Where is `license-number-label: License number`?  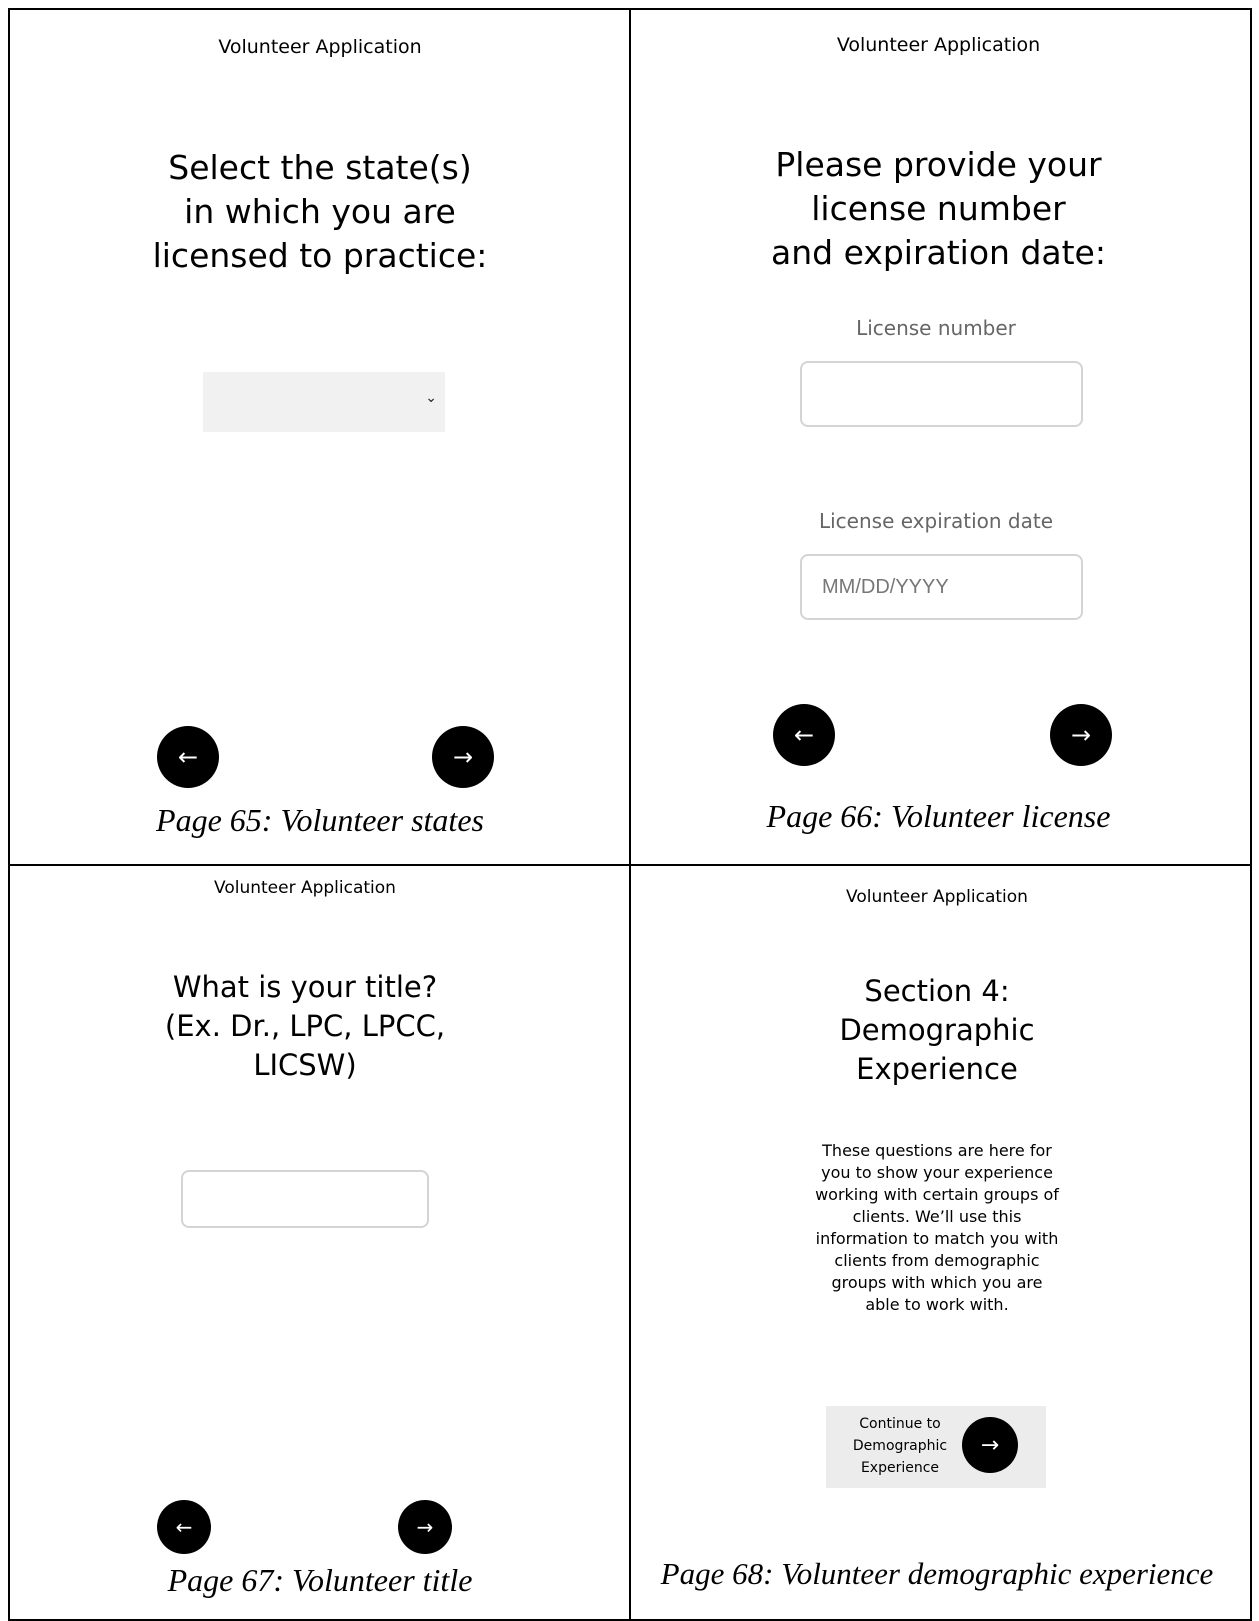 license-number-label: License number is located at coordinates (936, 328).